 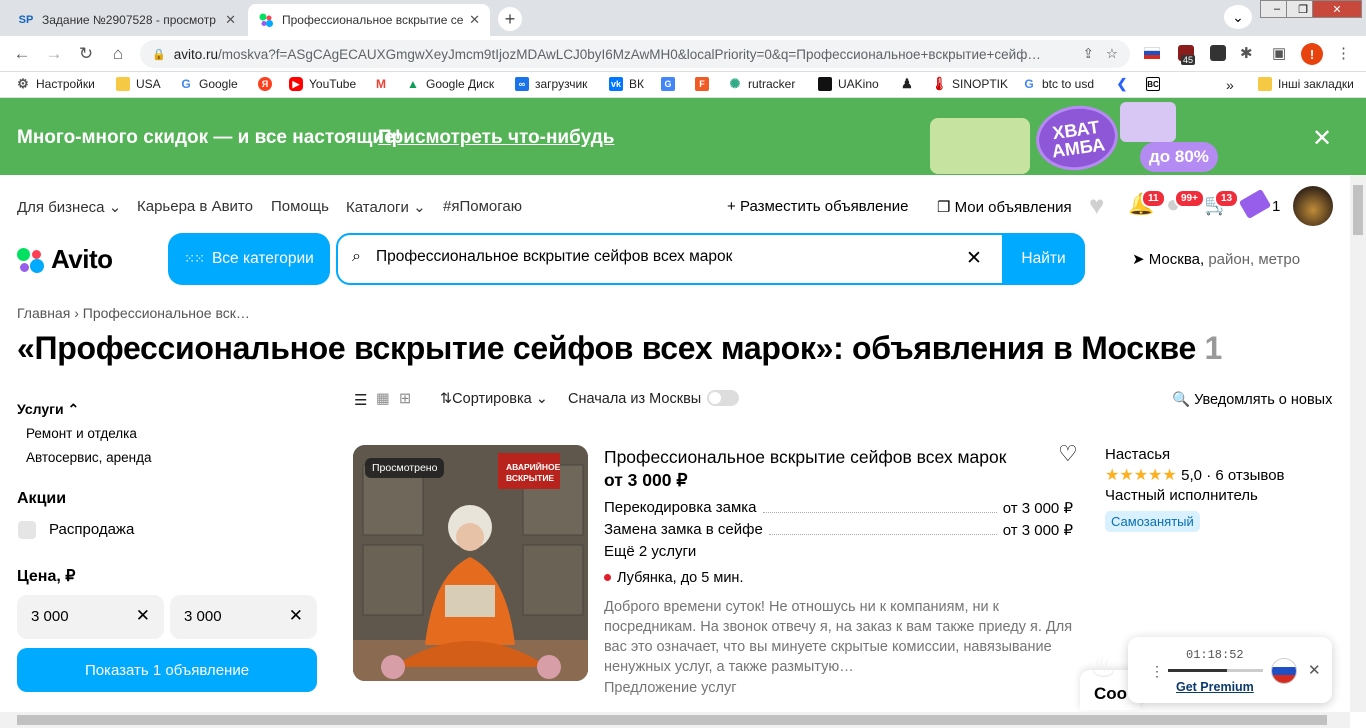 I want to click on wallet-icon, so click(x=1255, y=204).